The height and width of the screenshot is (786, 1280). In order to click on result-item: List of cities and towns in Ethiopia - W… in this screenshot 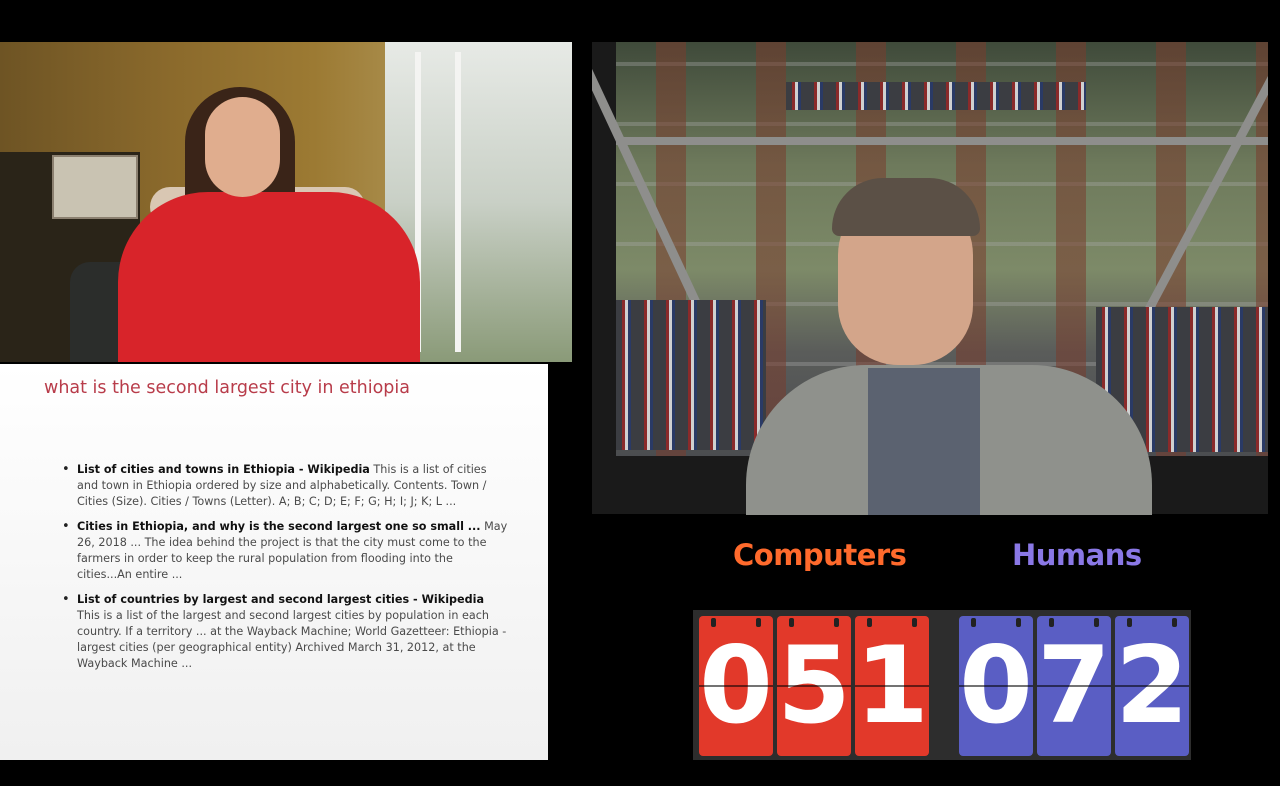, I will do `click(286, 486)`.